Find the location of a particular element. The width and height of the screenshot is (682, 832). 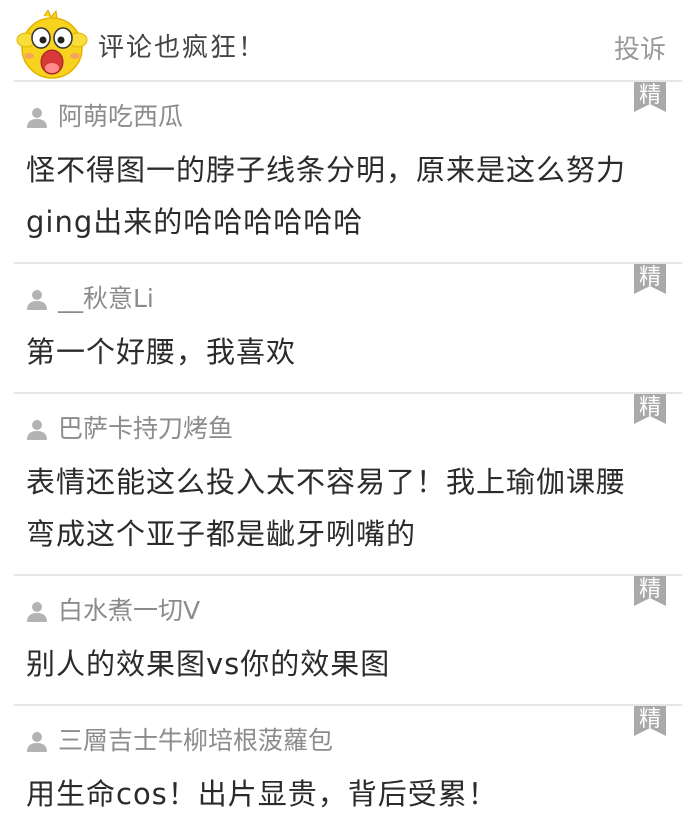

comment-text: 怪不得图一的脖子线条分明，原来是这么努力ging出来的哈哈哈哈哈哈 is located at coordinates (326, 196).